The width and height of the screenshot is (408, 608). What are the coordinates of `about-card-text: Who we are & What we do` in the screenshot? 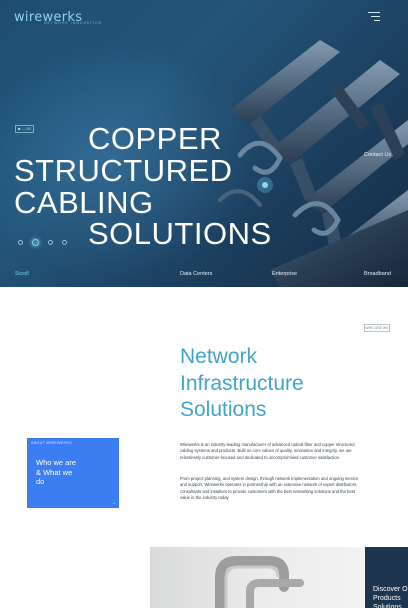 It's located at (56, 472).